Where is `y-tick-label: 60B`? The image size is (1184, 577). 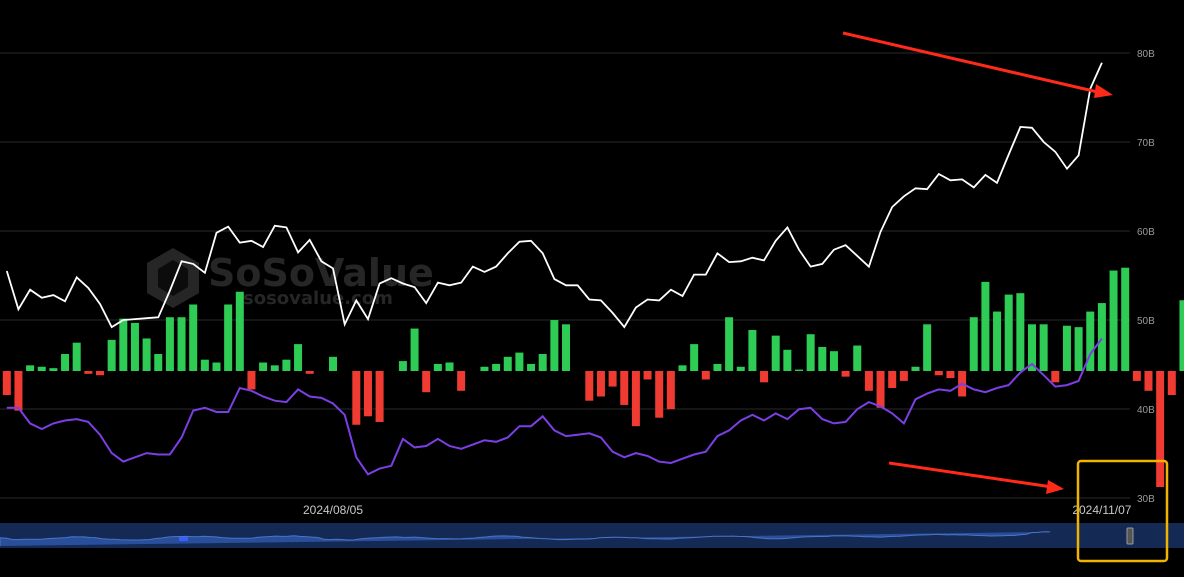 y-tick-label: 60B is located at coordinates (1146, 232).